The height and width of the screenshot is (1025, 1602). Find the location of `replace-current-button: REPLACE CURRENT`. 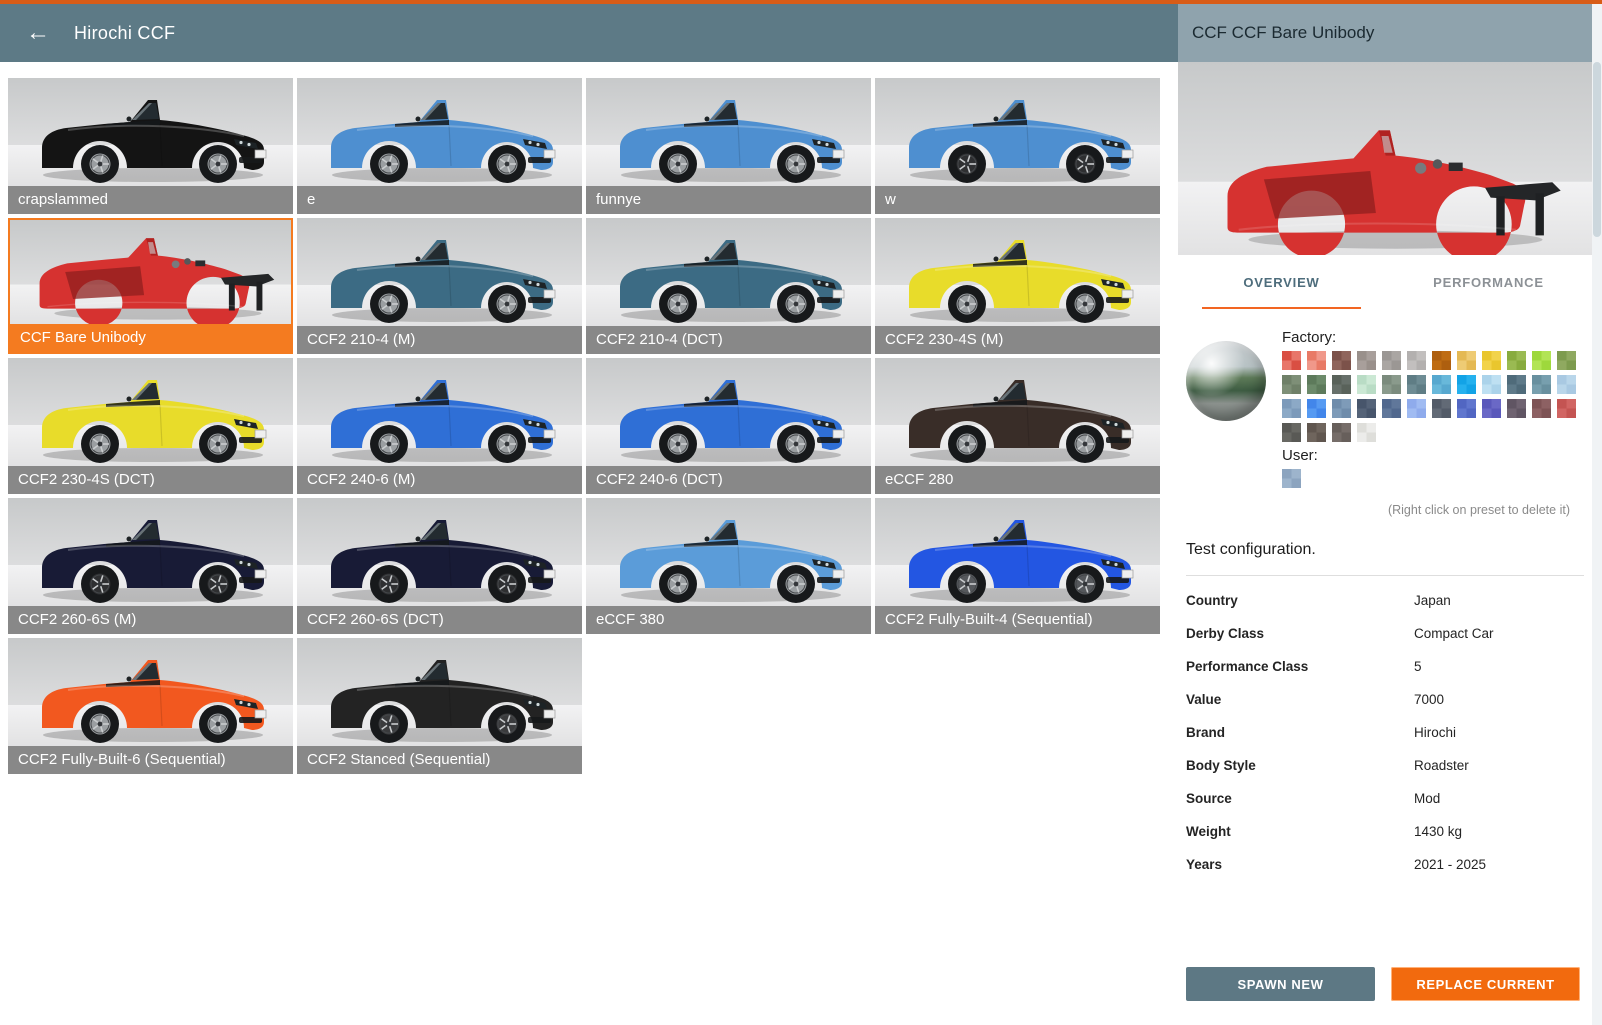

replace-current-button: REPLACE CURRENT is located at coordinates (1485, 984).